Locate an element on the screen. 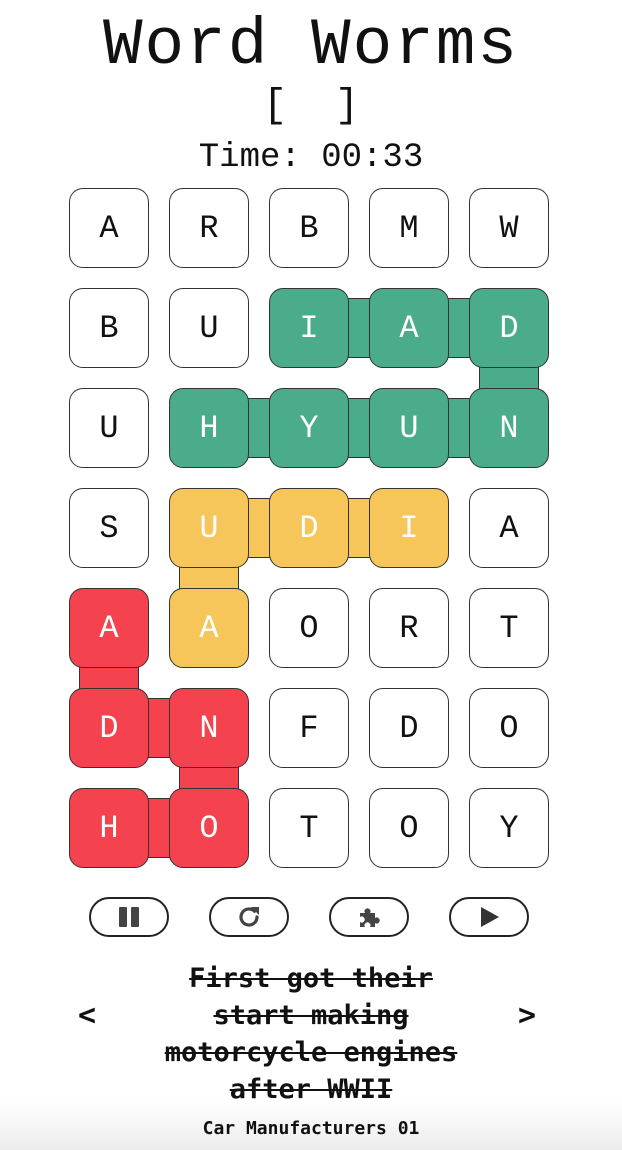  clue-line: motorcycle engines is located at coordinates (311, 1052).